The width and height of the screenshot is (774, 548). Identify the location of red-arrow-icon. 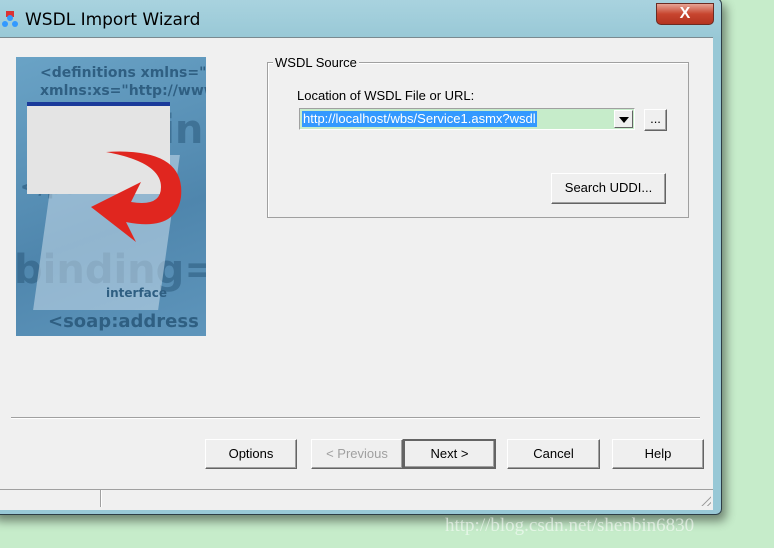
(136, 196).